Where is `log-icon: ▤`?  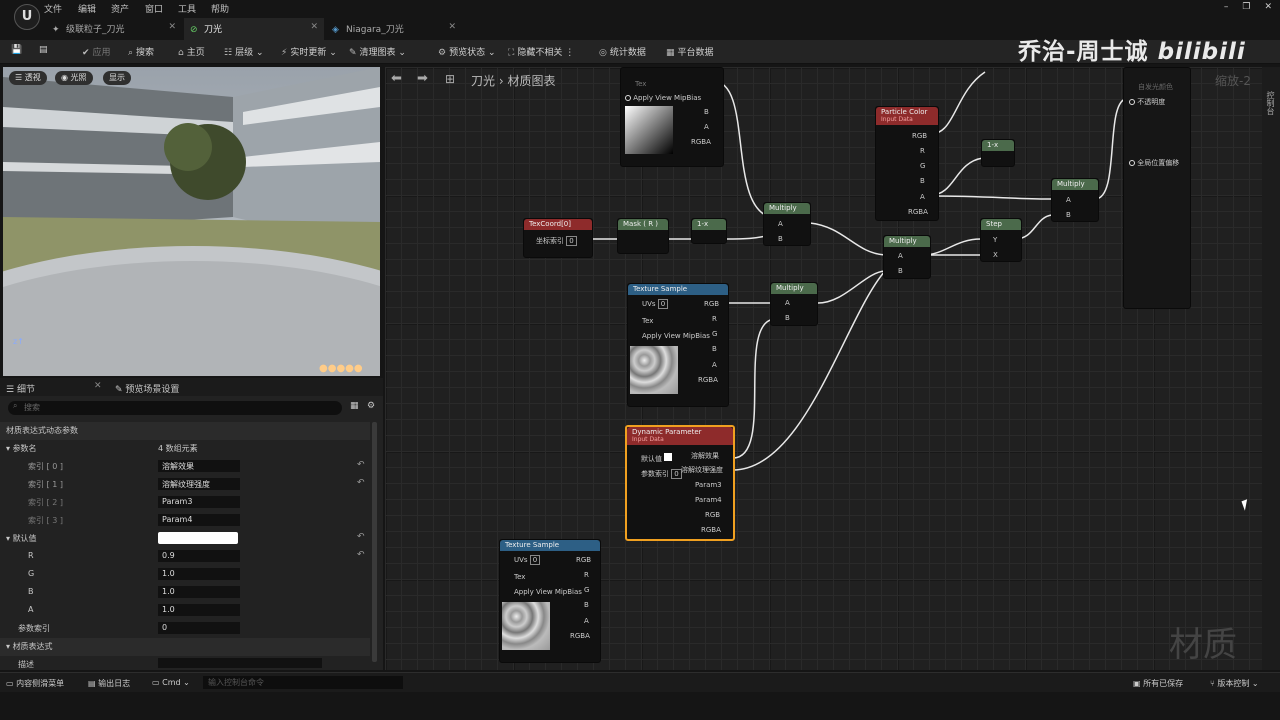 log-icon: ▤ is located at coordinates (92, 683).